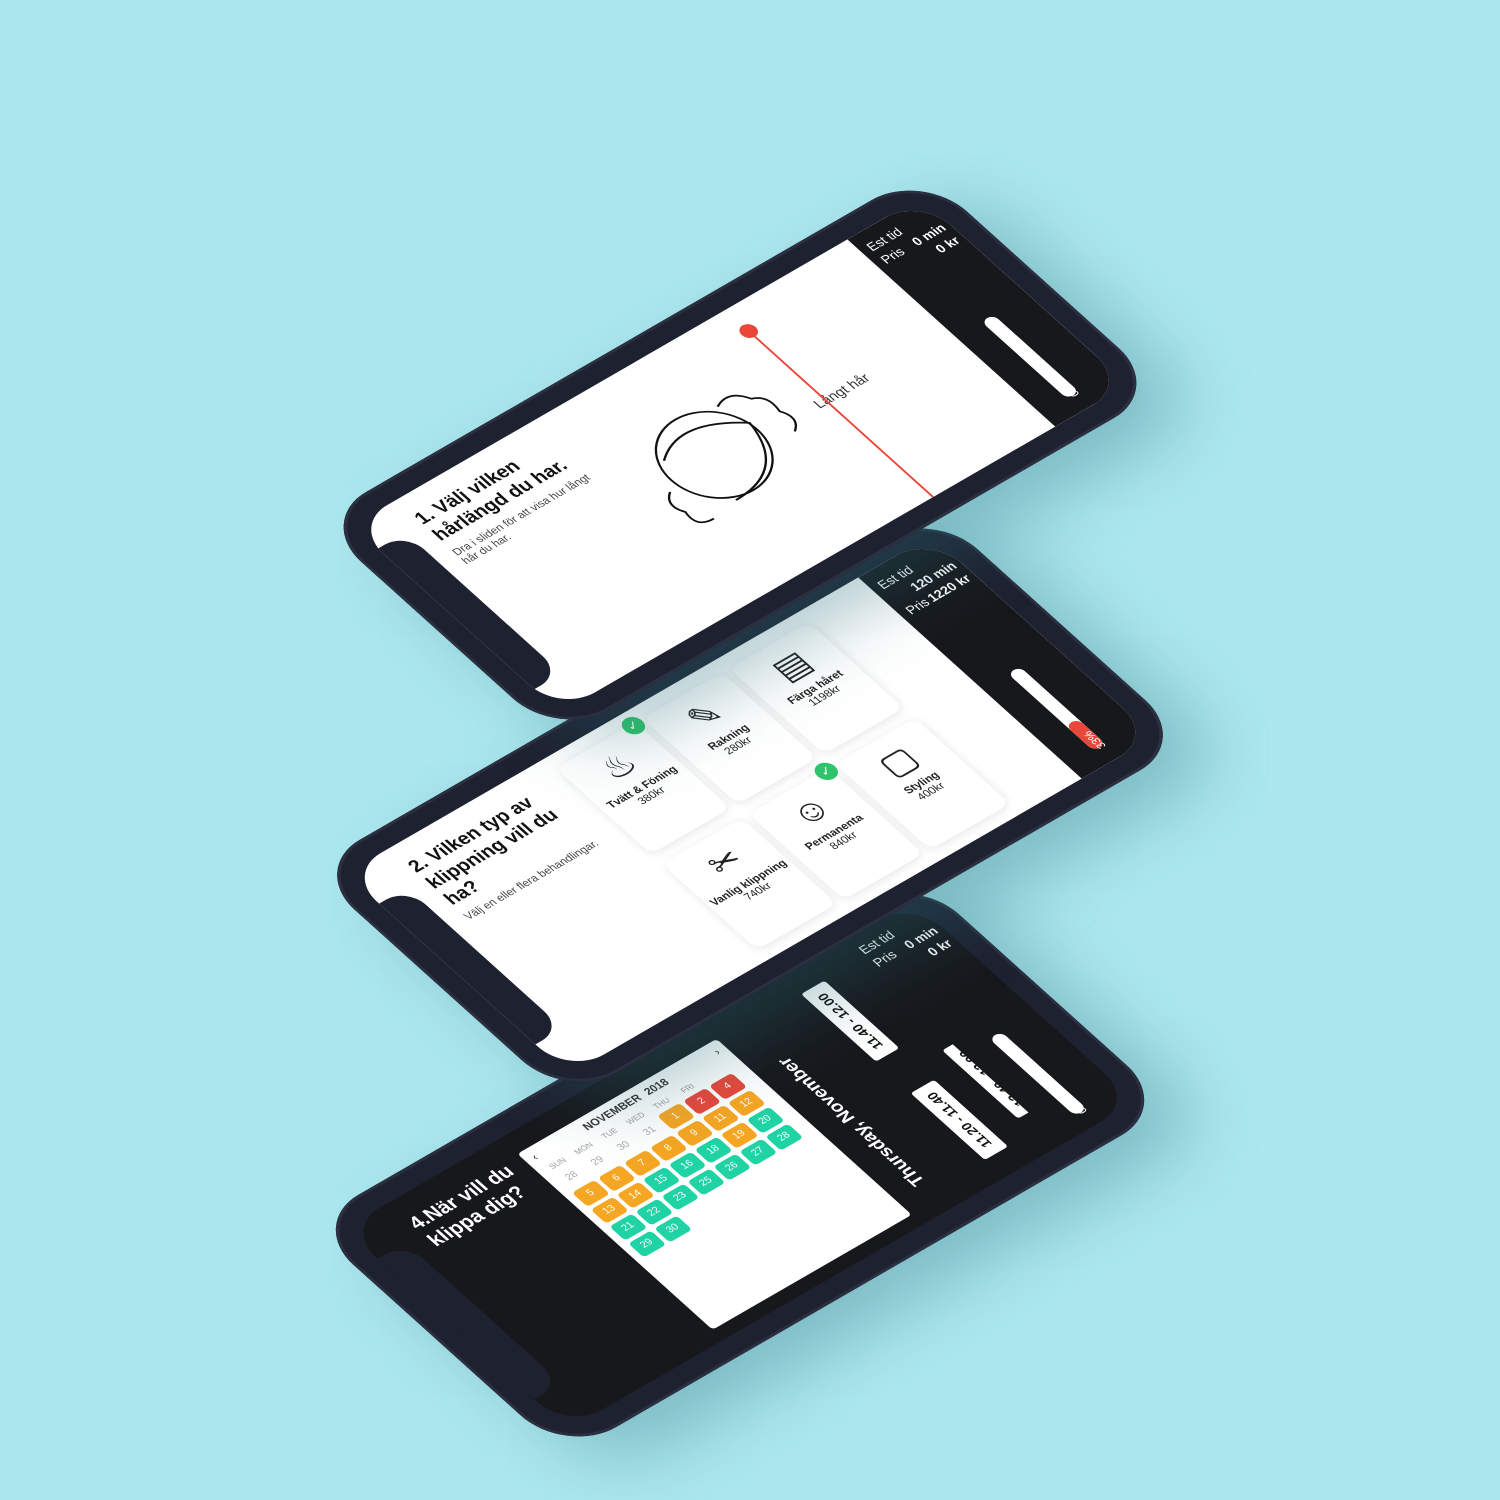 This screenshot has width=1500, height=1500. What do you see at coordinates (913, 243) in the screenshot?
I see `estimate: Est tid 0 min Pris 0 kr` at bounding box center [913, 243].